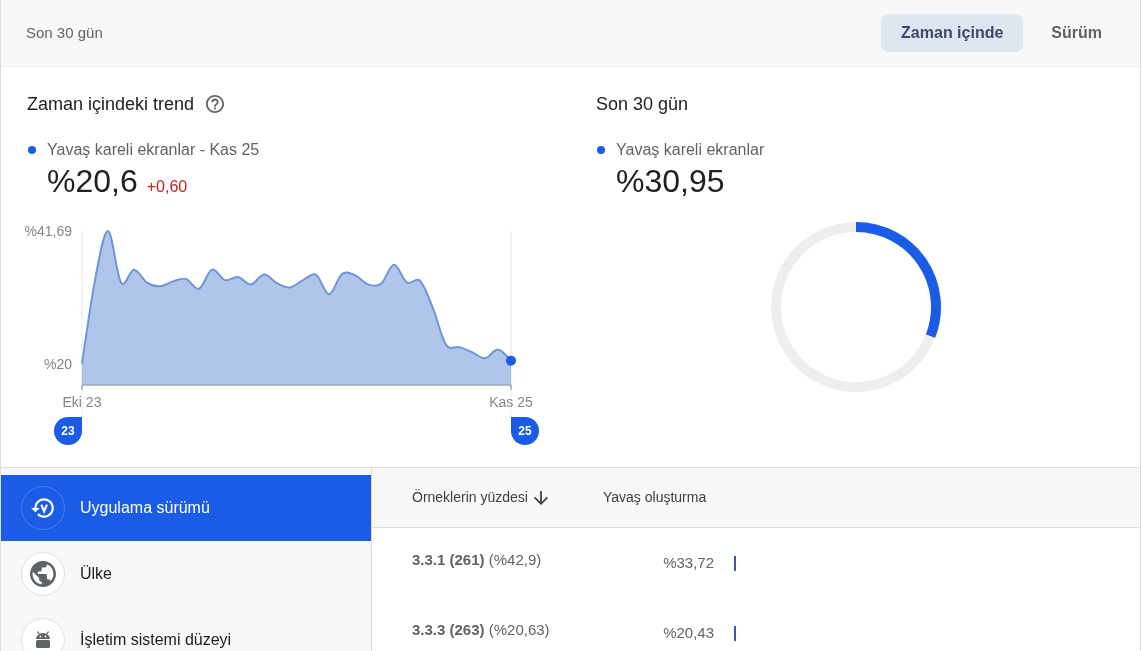 The width and height of the screenshot is (1143, 651). I want to click on end-point-icon, so click(511, 360).